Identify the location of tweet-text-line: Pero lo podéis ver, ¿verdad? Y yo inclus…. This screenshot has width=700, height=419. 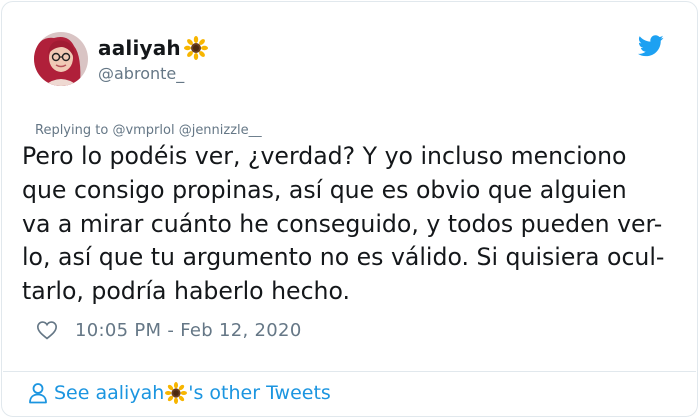
(324, 156).